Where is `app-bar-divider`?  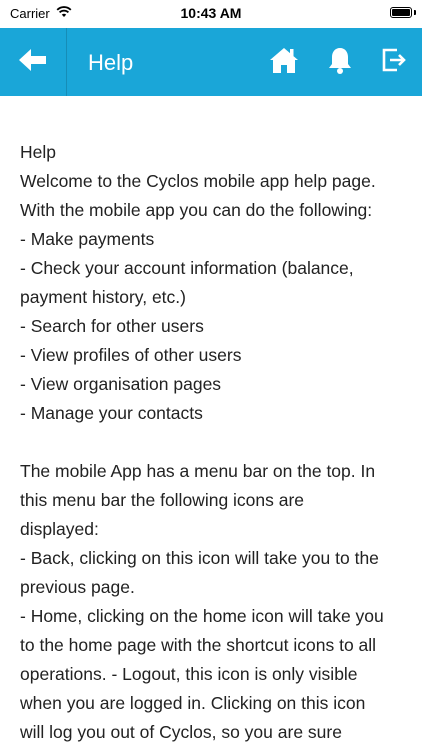 app-bar-divider is located at coordinates (66, 62).